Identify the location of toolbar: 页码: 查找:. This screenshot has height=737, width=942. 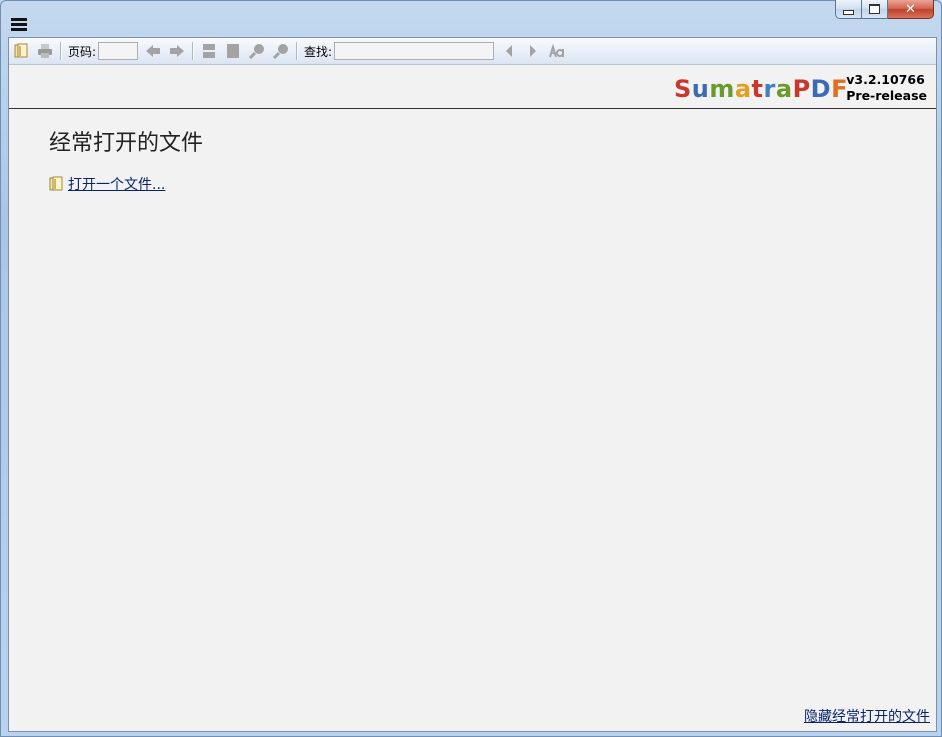
(472, 51).